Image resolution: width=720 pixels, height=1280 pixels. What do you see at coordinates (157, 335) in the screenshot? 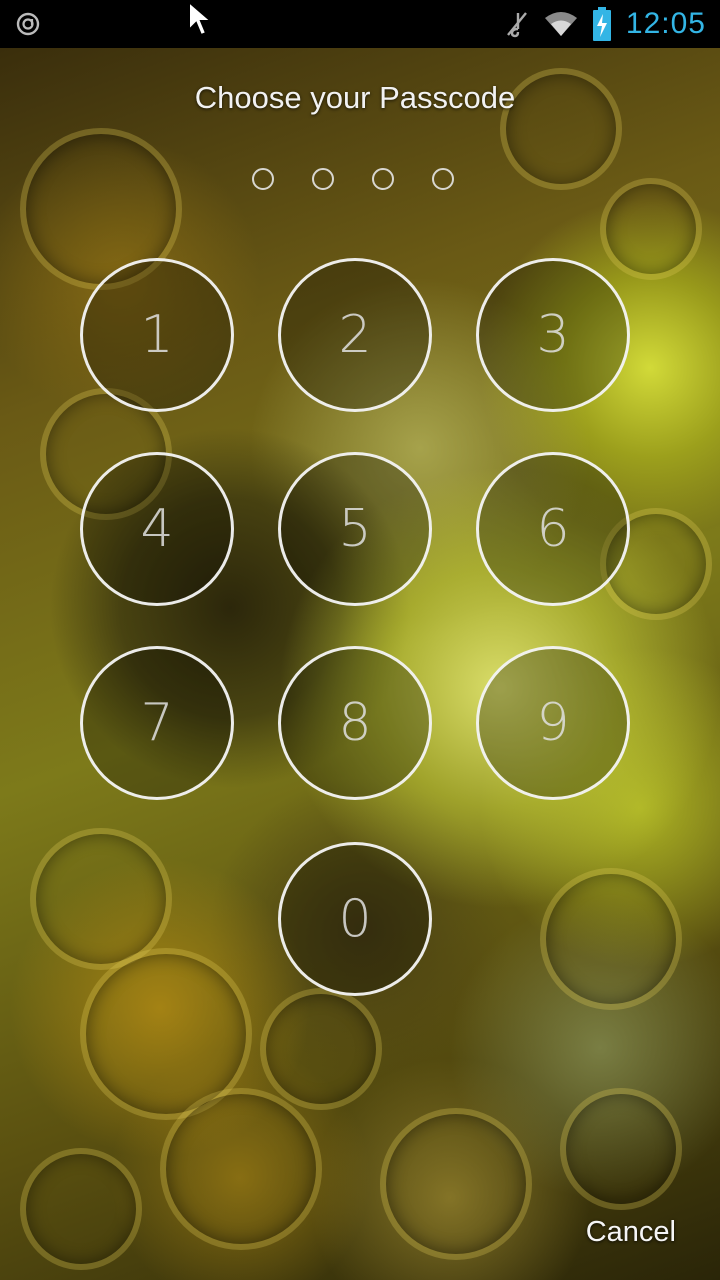
I see `key-1: 1` at bounding box center [157, 335].